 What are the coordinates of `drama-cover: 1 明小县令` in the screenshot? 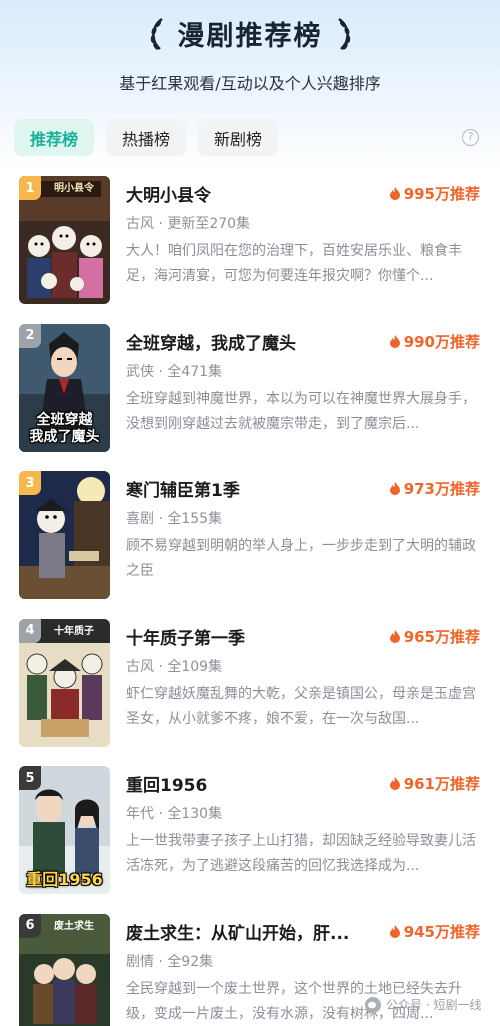 It's located at (64, 240).